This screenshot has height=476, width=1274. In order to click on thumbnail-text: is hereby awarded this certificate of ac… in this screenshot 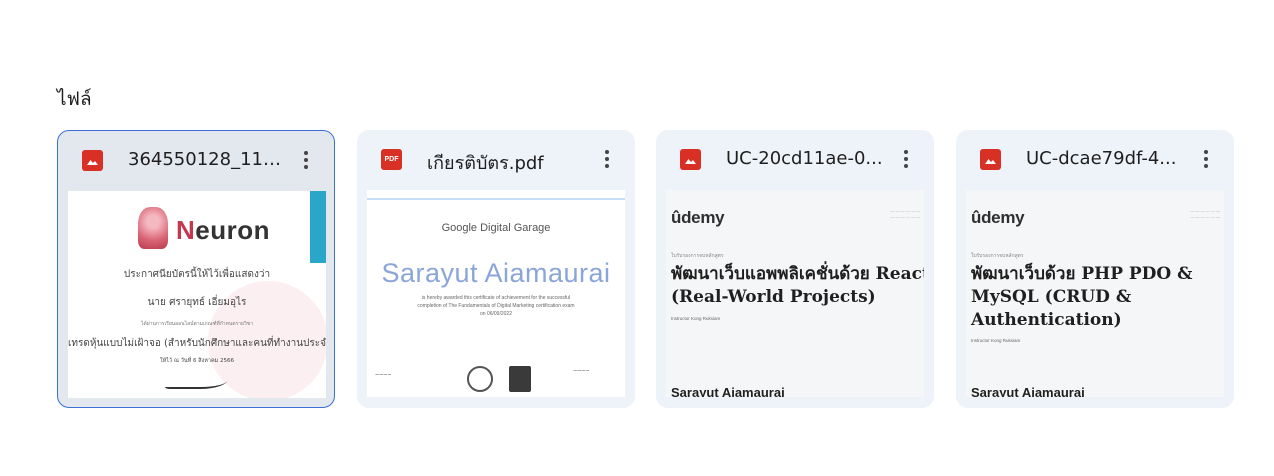, I will do `click(496, 298)`.